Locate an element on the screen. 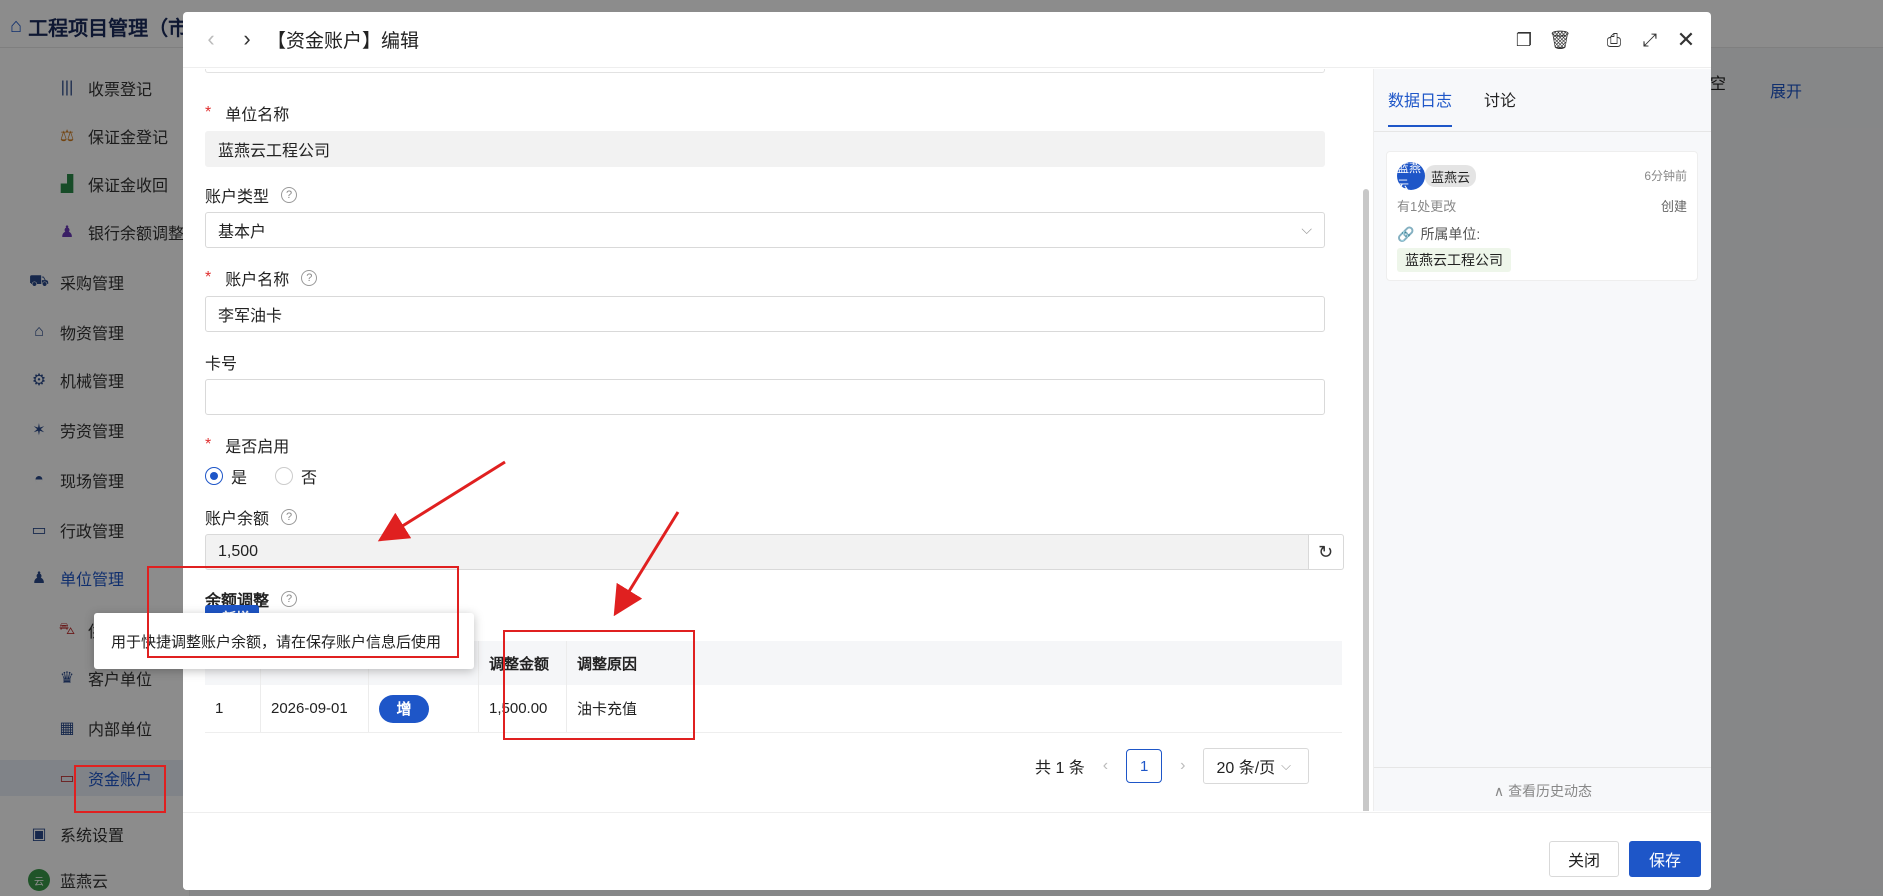  annotation-arrows is located at coordinates (528, 538).